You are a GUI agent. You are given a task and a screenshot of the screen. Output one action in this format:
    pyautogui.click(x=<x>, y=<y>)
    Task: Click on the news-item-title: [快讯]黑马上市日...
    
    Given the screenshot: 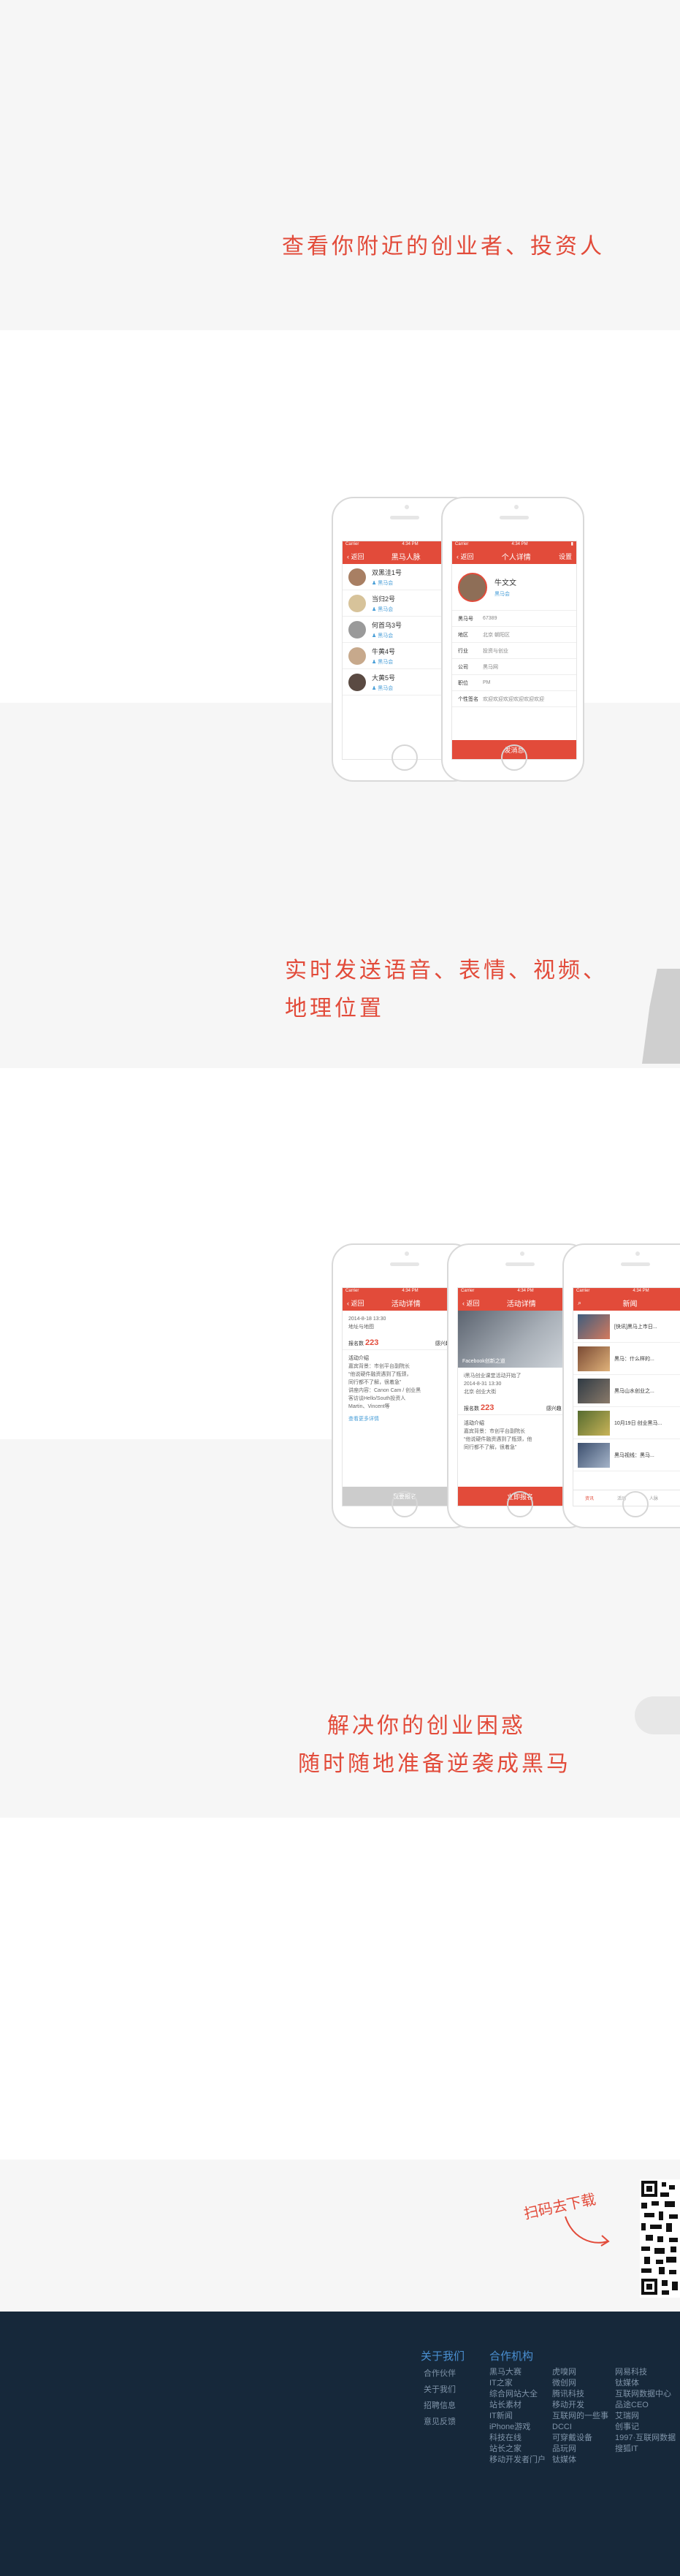 What is the action you would take?
    pyautogui.click(x=635, y=1327)
    